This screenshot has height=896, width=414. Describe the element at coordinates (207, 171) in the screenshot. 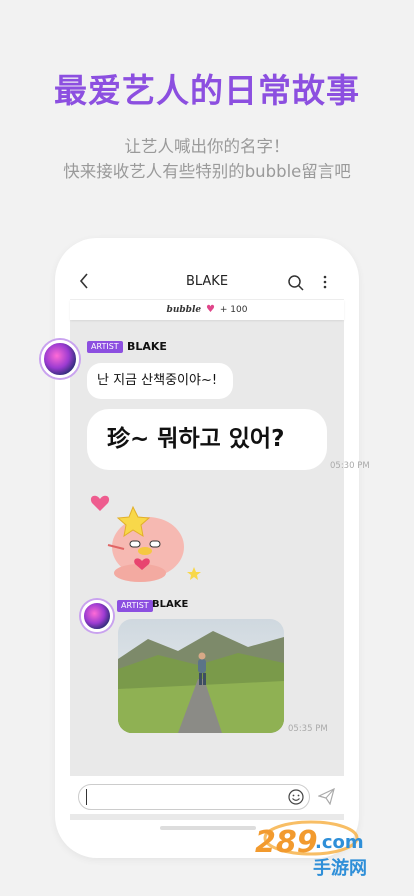

I see `promo-subtitle-2: 快来接收艺人有些特别的bubble留言吧` at that location.